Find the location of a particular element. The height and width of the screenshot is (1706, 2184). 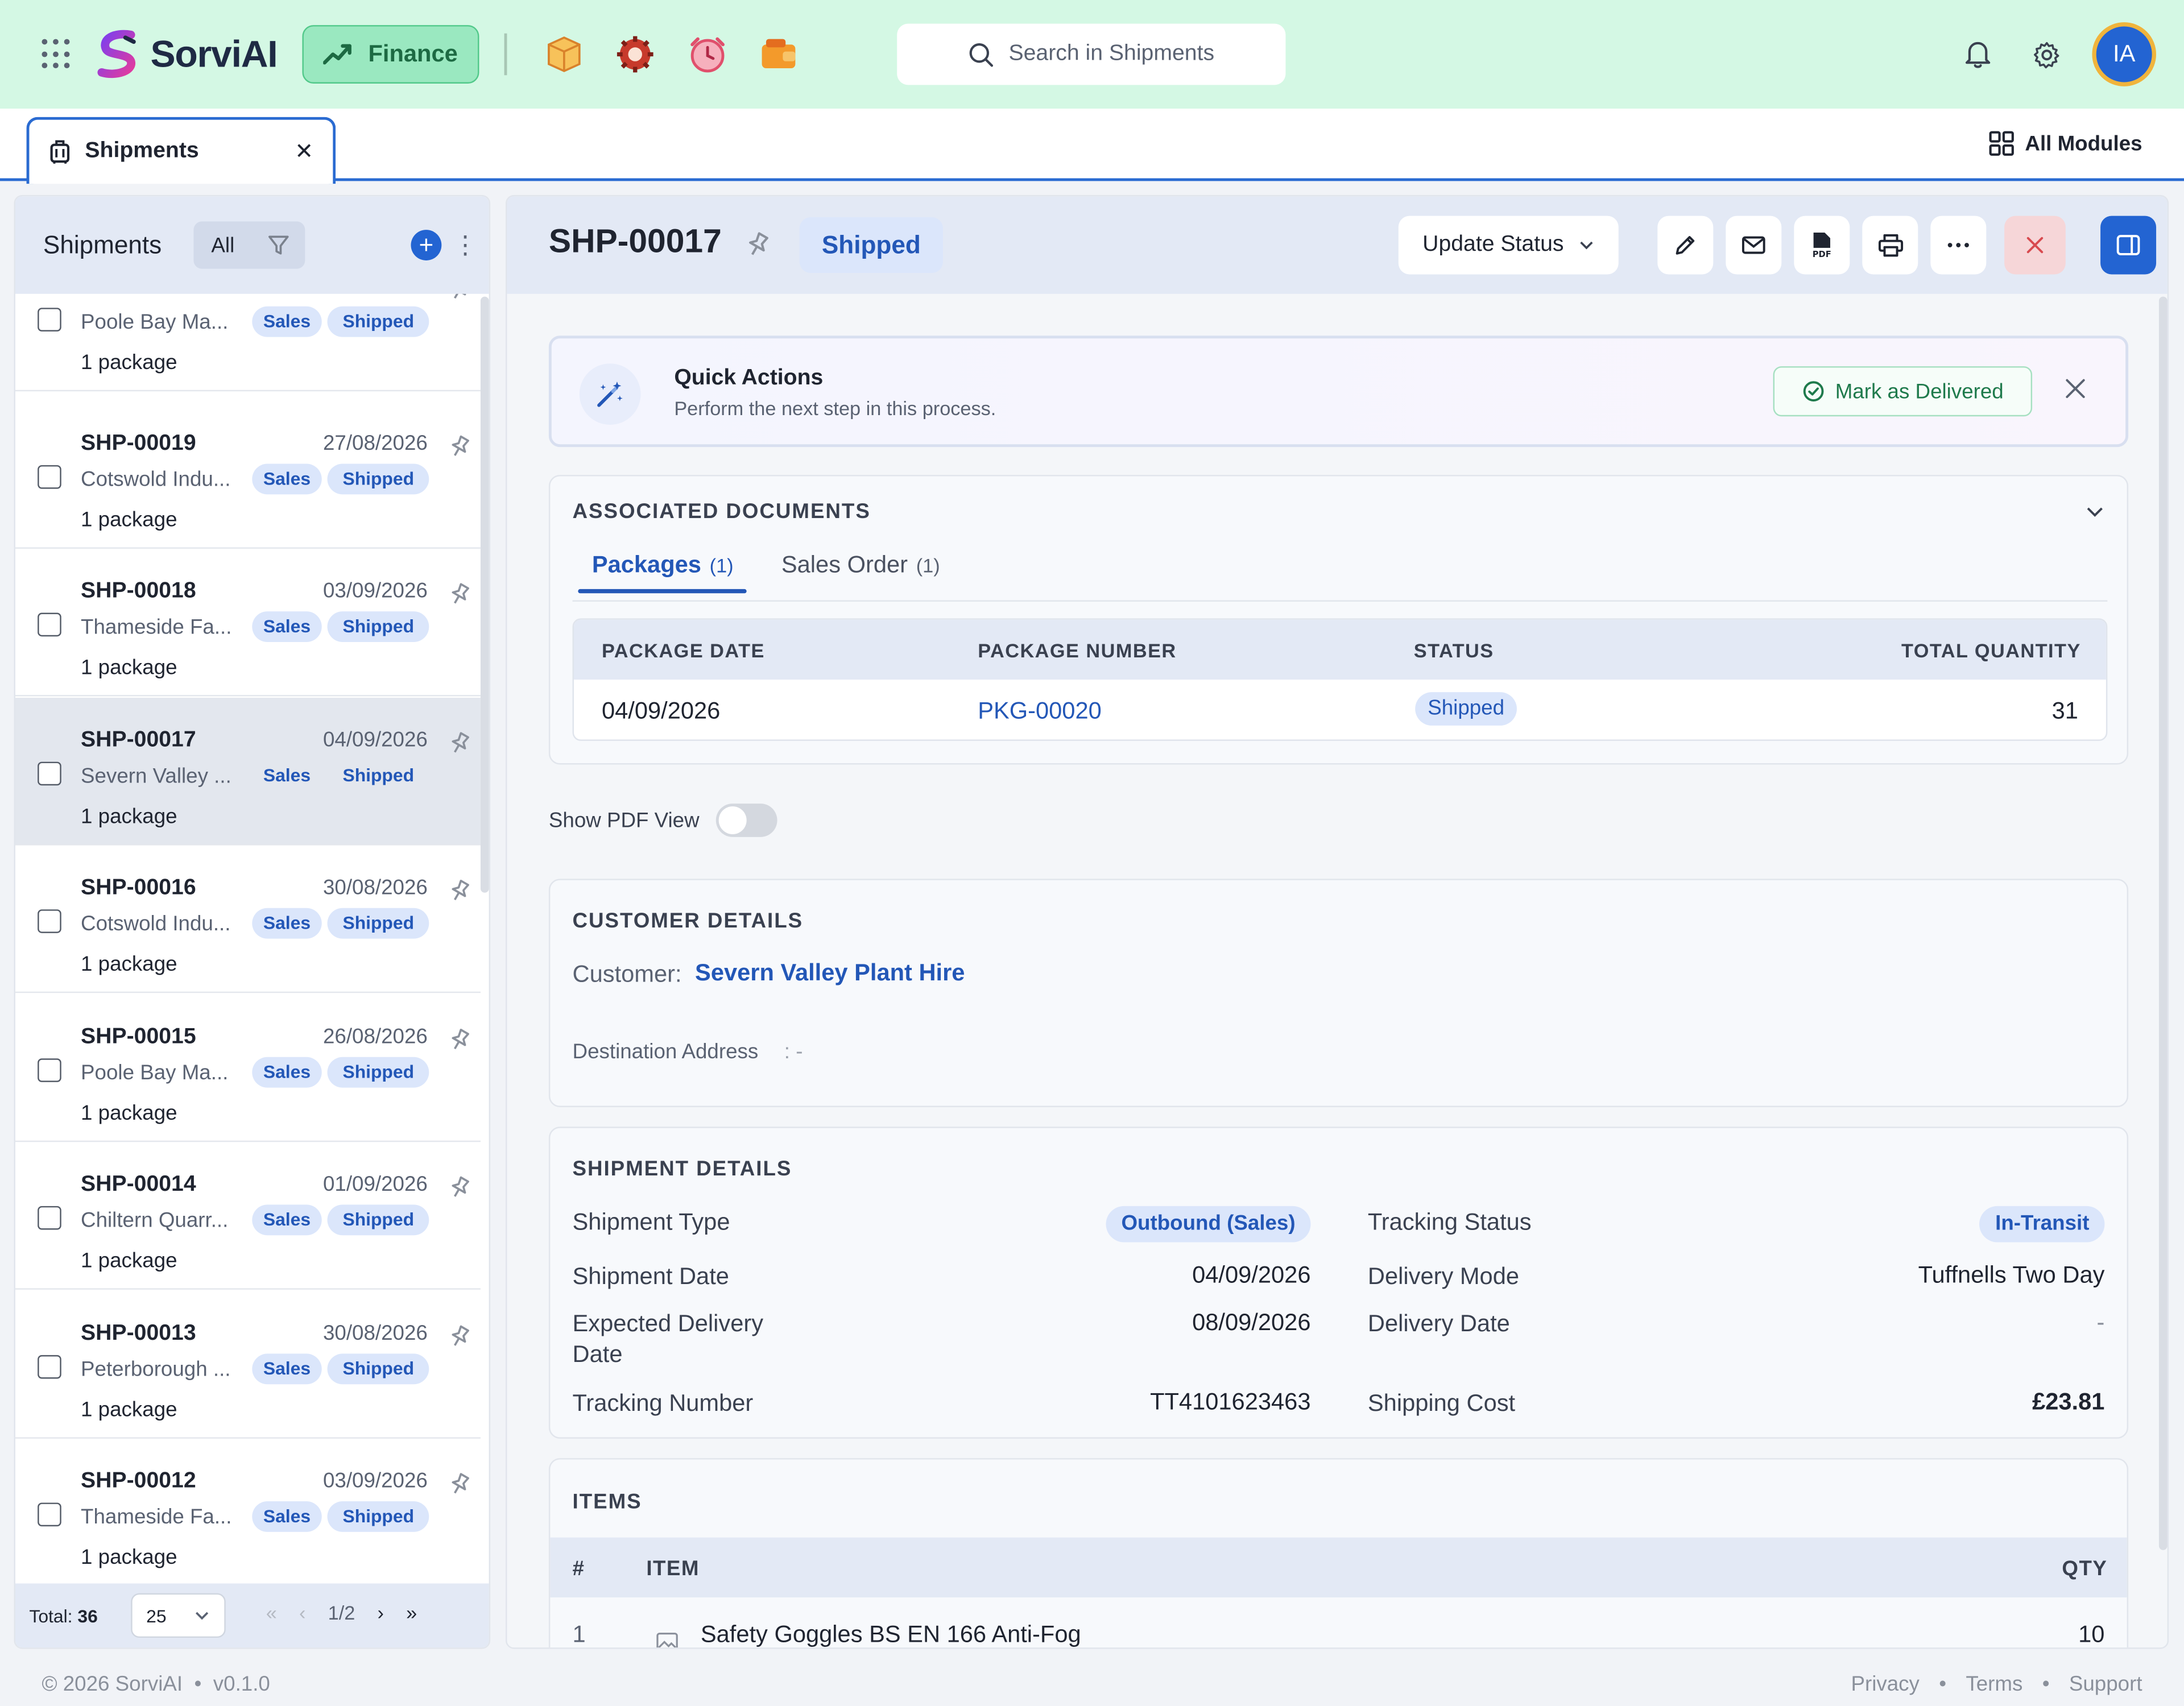

gear-app-icon is located at coordinates (635, 54).